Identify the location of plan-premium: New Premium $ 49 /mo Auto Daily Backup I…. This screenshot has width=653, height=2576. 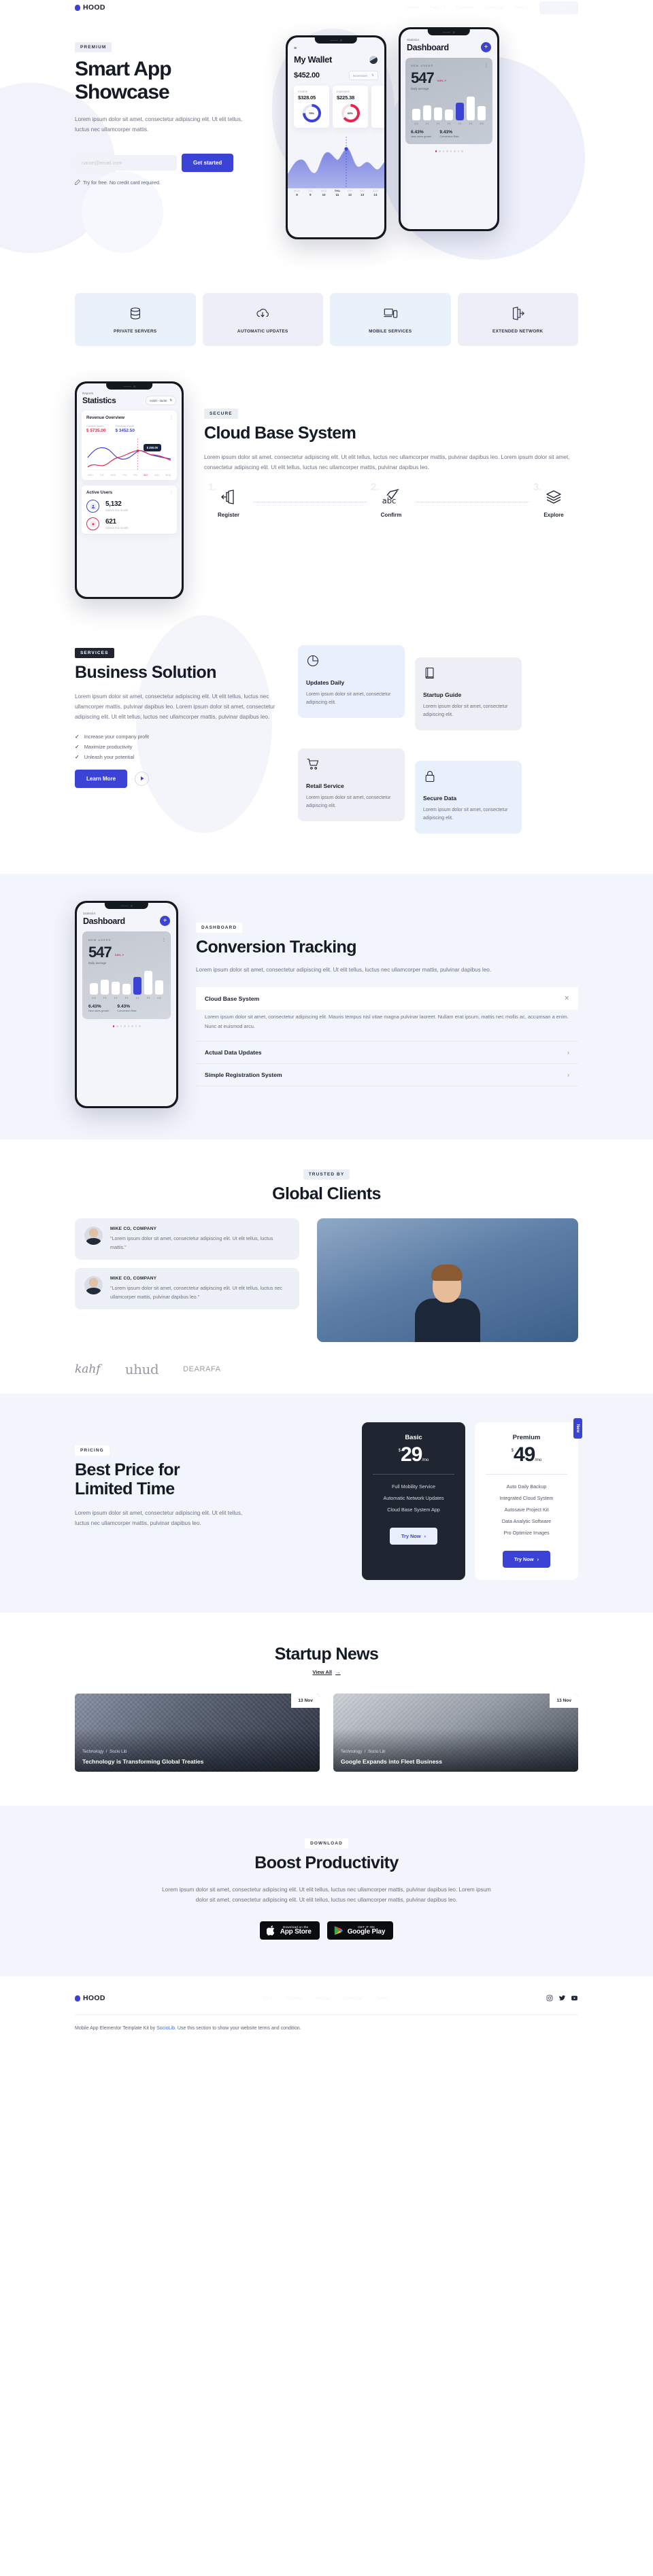
(528, 1499).